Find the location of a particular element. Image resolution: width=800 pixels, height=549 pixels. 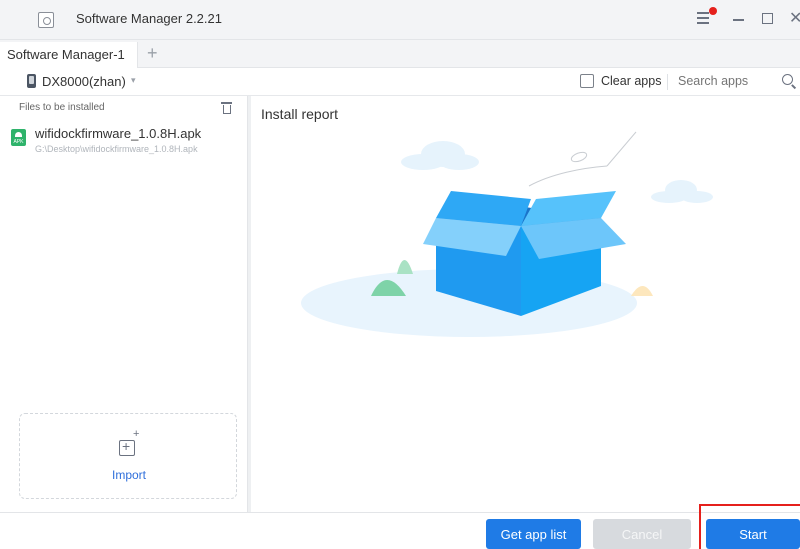

search-icon is located at coordinates (787, 79).